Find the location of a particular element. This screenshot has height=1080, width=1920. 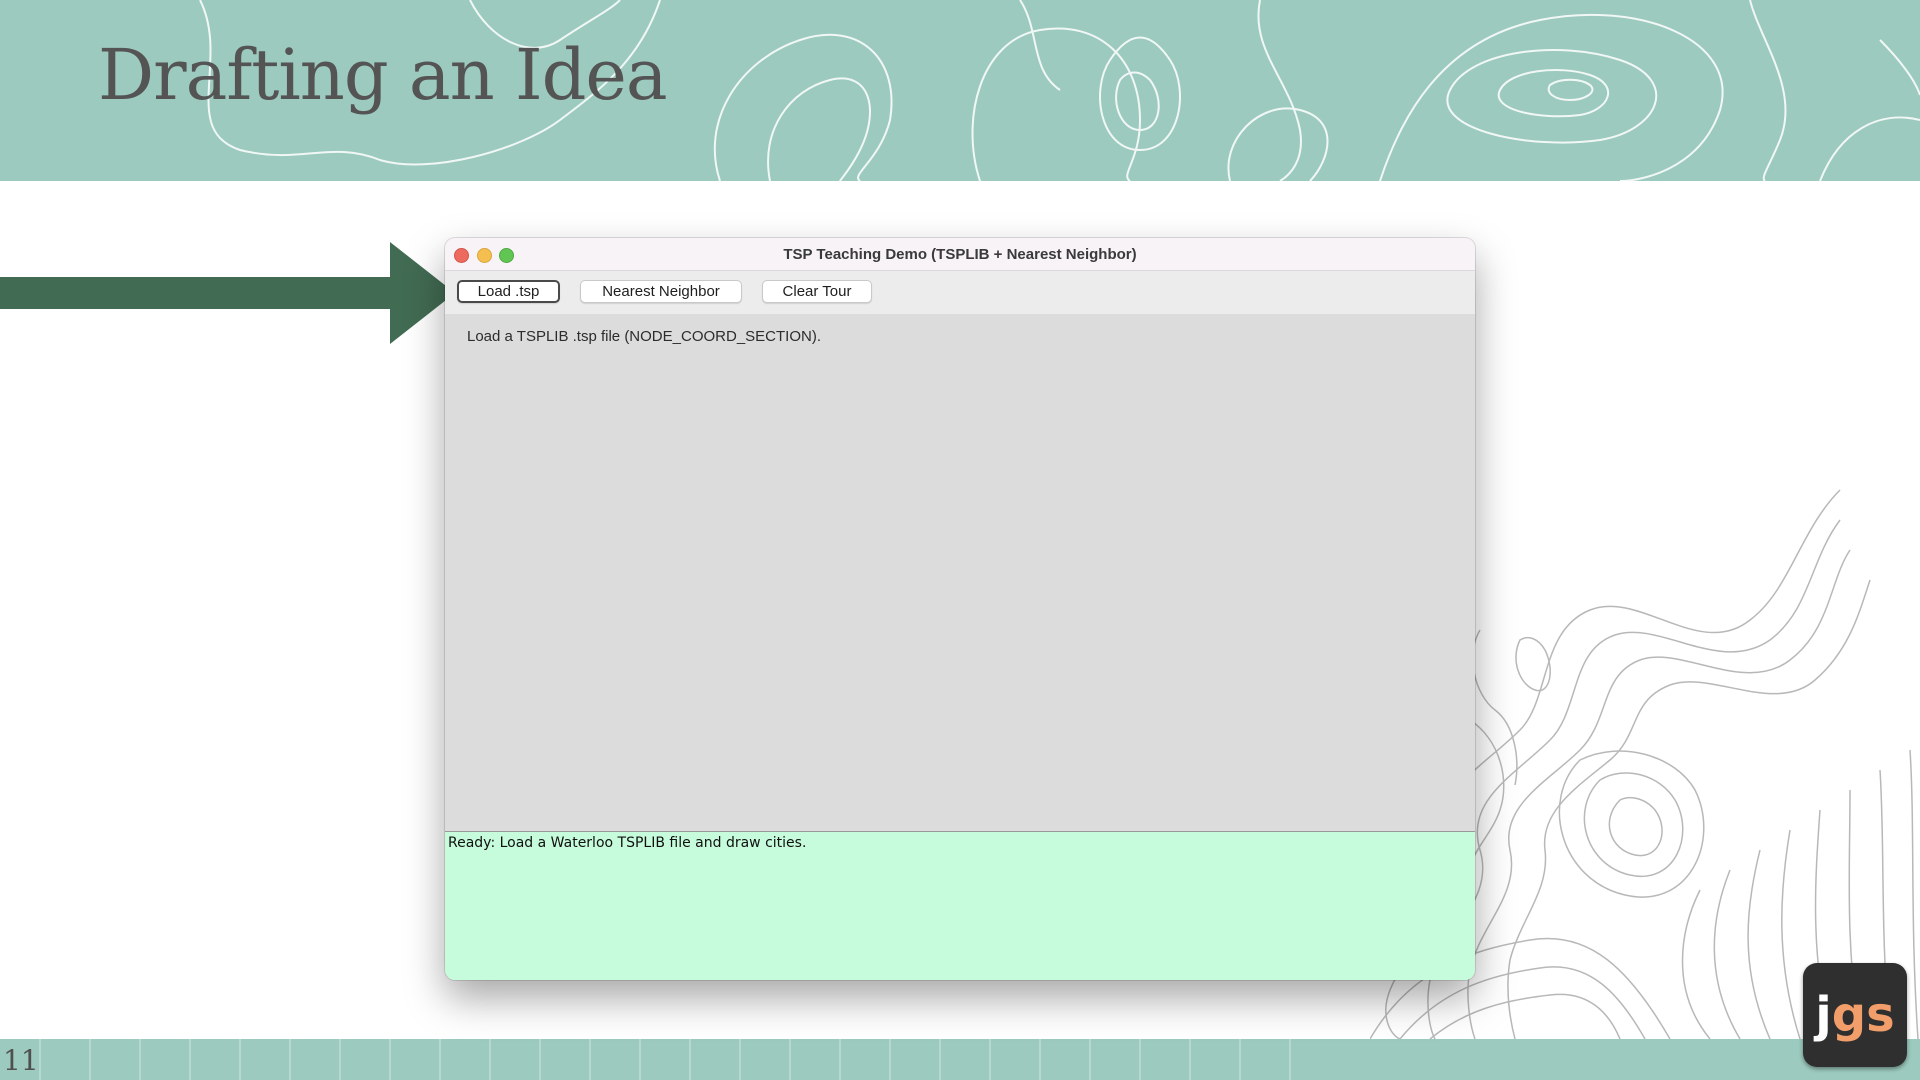

clear-tour-button: Clear Tour is located at coordinates (817, 291).